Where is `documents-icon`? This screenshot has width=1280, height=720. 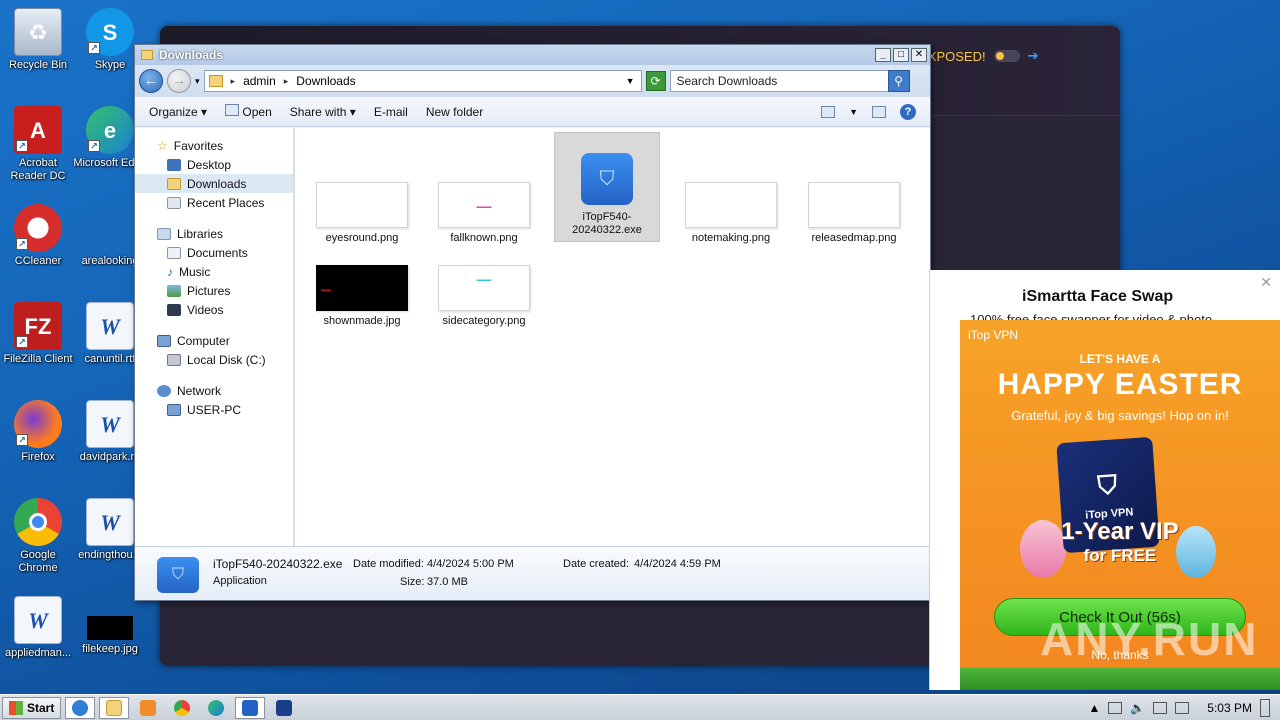
documents-icon is located at coordinates (174, 252).